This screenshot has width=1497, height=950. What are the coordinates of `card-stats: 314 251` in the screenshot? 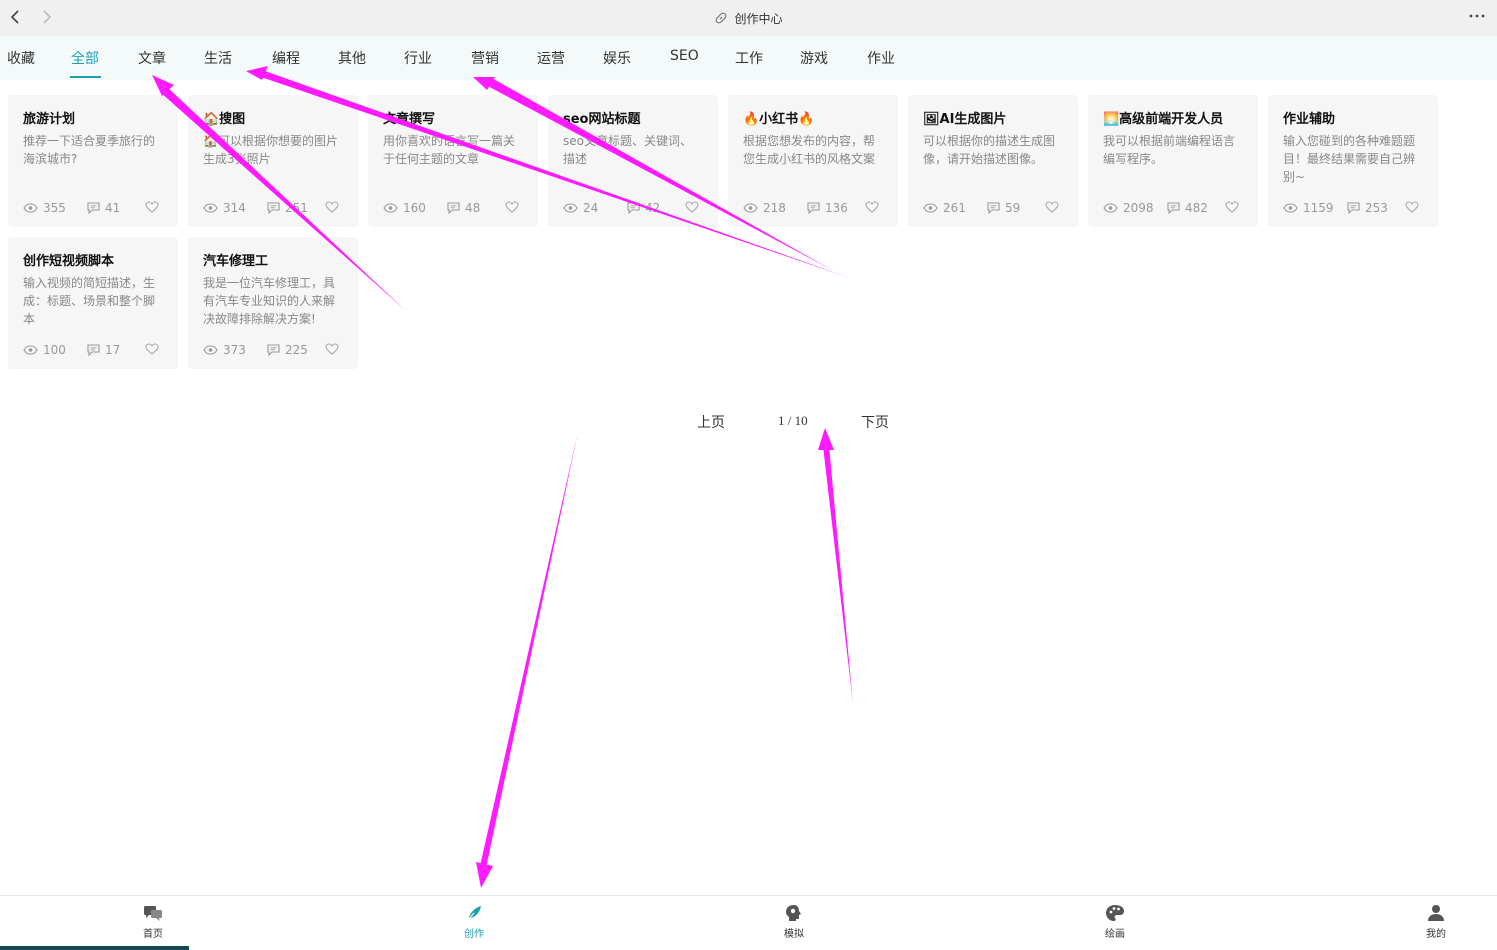 It's located at (273, 209).